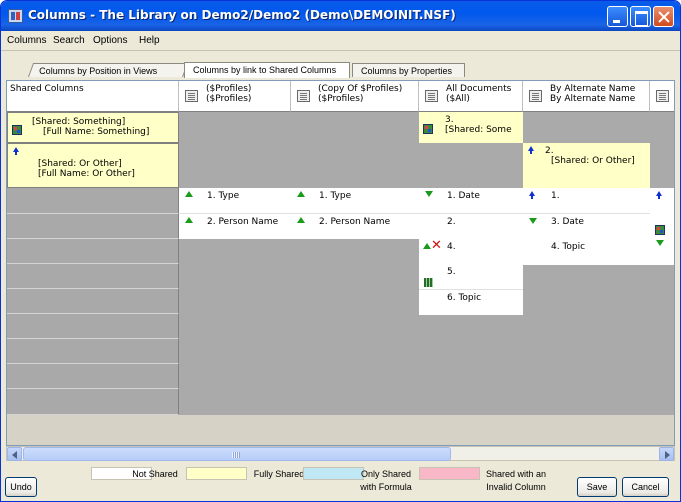  I want to click on header-by-alternate-name: By Alternate Name By Alternate Name, so click(586, 96).